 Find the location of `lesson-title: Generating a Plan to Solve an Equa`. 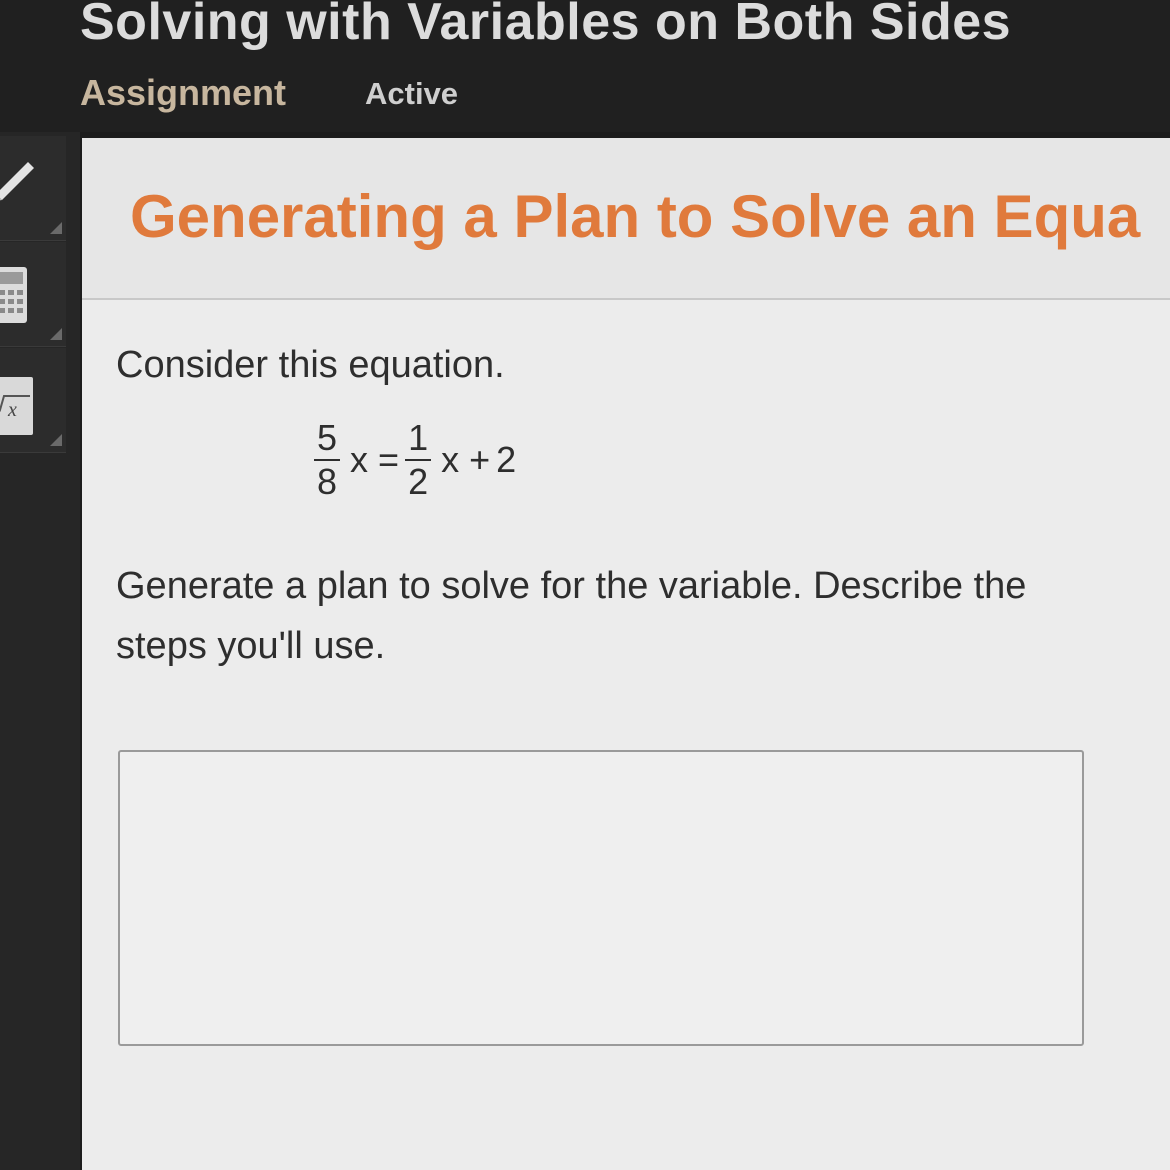

lesson-title: Generating a Plan to Solve an Equa is located at coordinates (635, 216).